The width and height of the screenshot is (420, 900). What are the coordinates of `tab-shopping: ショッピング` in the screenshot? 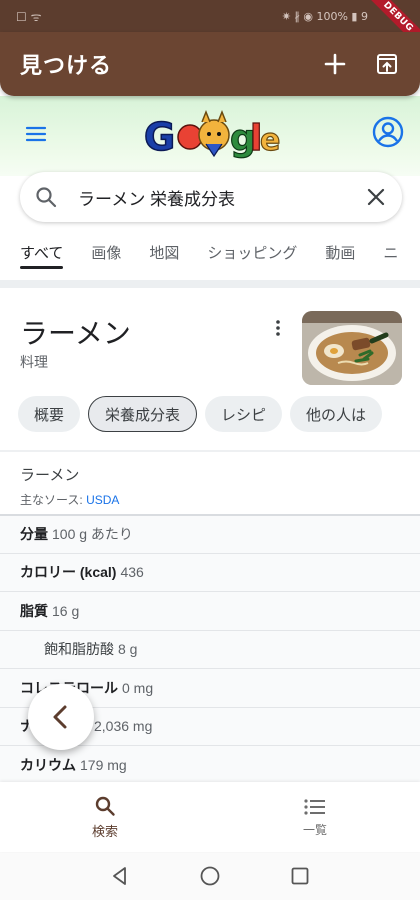 It's located at (252, 256).